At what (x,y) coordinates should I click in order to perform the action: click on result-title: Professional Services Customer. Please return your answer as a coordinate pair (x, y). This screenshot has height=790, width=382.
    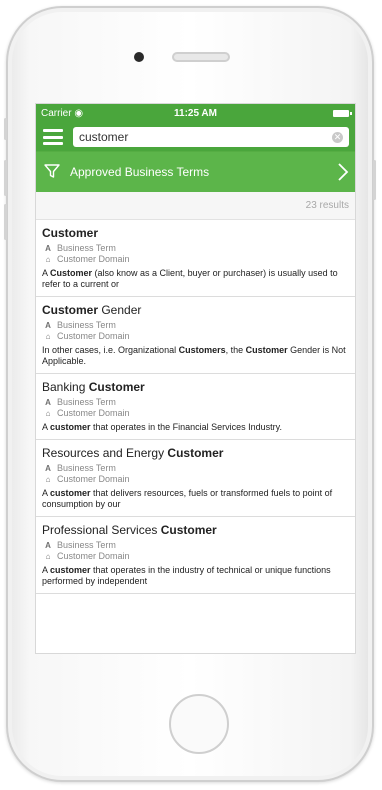
    Looking at the image, I should click on (195, 530).